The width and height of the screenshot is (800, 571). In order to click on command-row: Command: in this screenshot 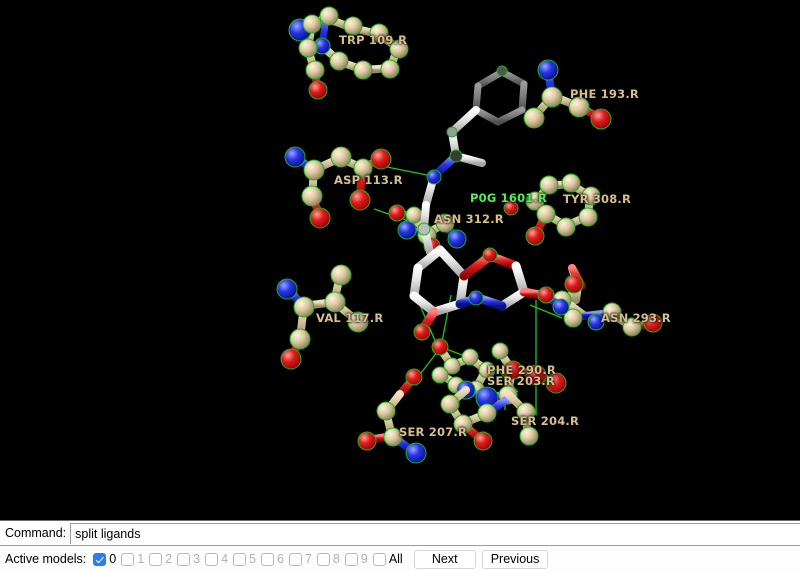, I will do `click(400, 533)`.